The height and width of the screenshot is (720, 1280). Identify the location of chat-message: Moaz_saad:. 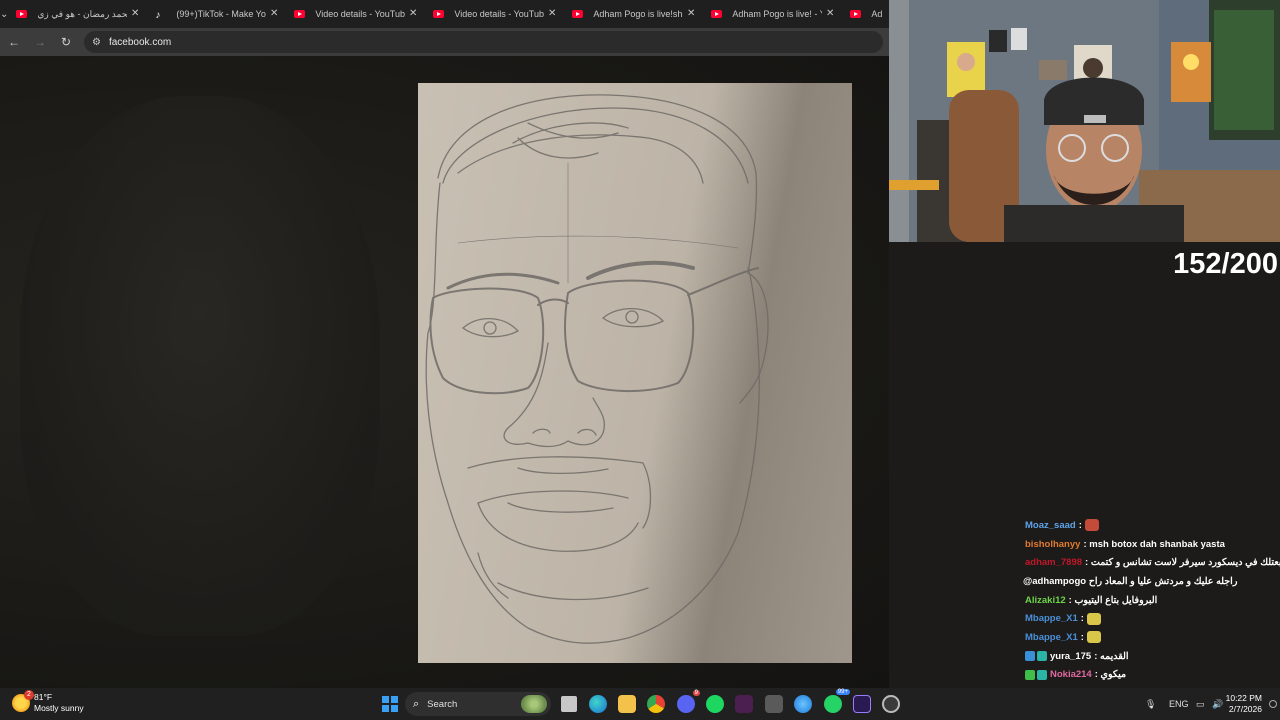
(1150, 525).